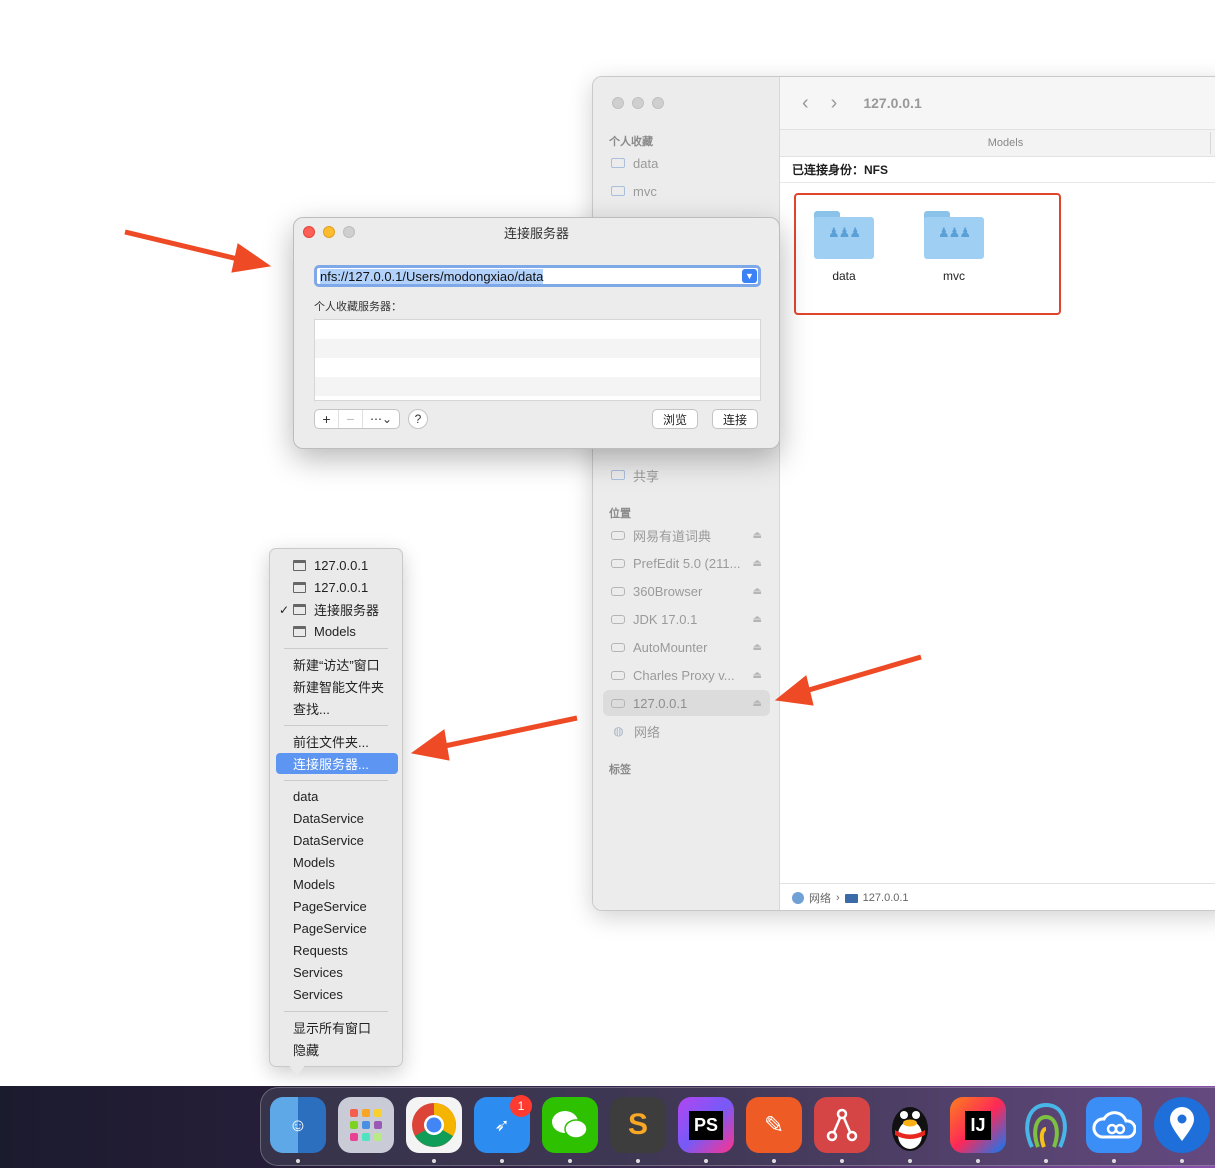  I want to click on navicat-icon, so click(1046, 1125).